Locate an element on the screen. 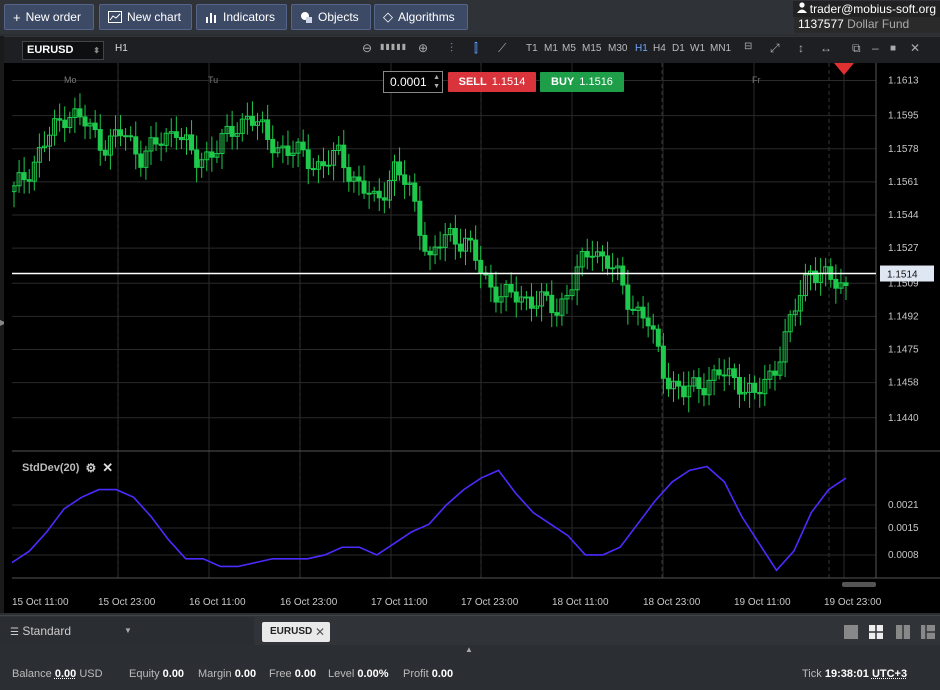 The image size is (940, 690). horizontal-scale-icon: ↔ is located at coordinates (826, 48).